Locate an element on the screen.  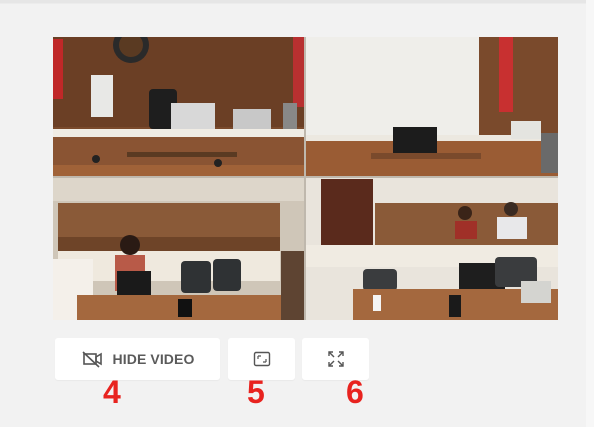
expand-icon is located at coordinates (336, 359).